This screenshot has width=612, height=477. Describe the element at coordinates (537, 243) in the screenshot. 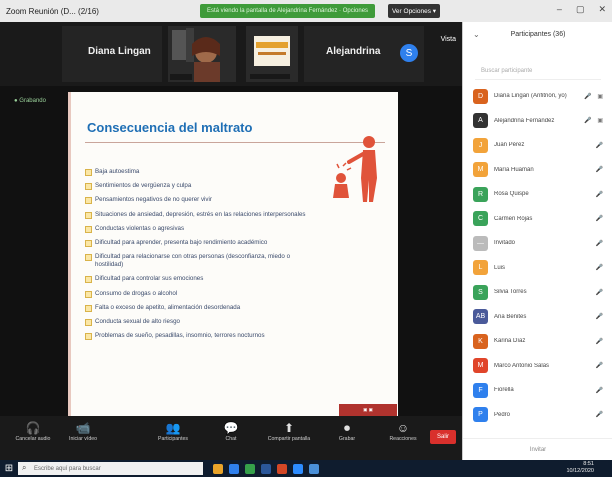

I see `list-item: — Invitado 🎤` at that location.